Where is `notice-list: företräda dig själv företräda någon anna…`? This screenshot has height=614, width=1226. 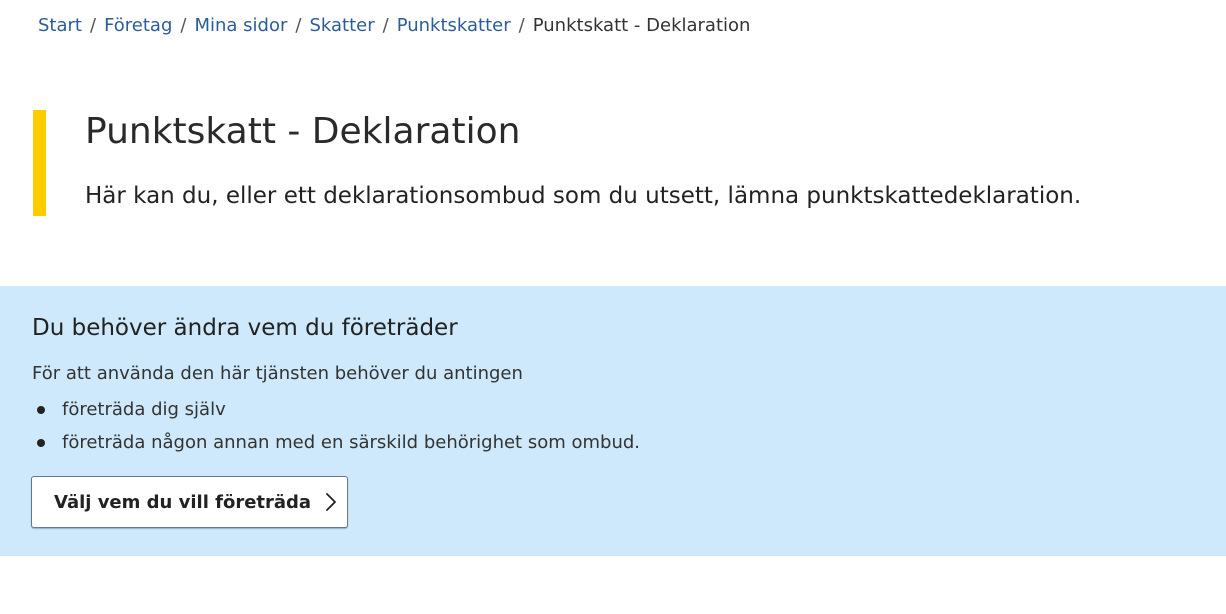 notice-list: företräda dig själv företräda någon anna… is located at coordinates (336, 426).